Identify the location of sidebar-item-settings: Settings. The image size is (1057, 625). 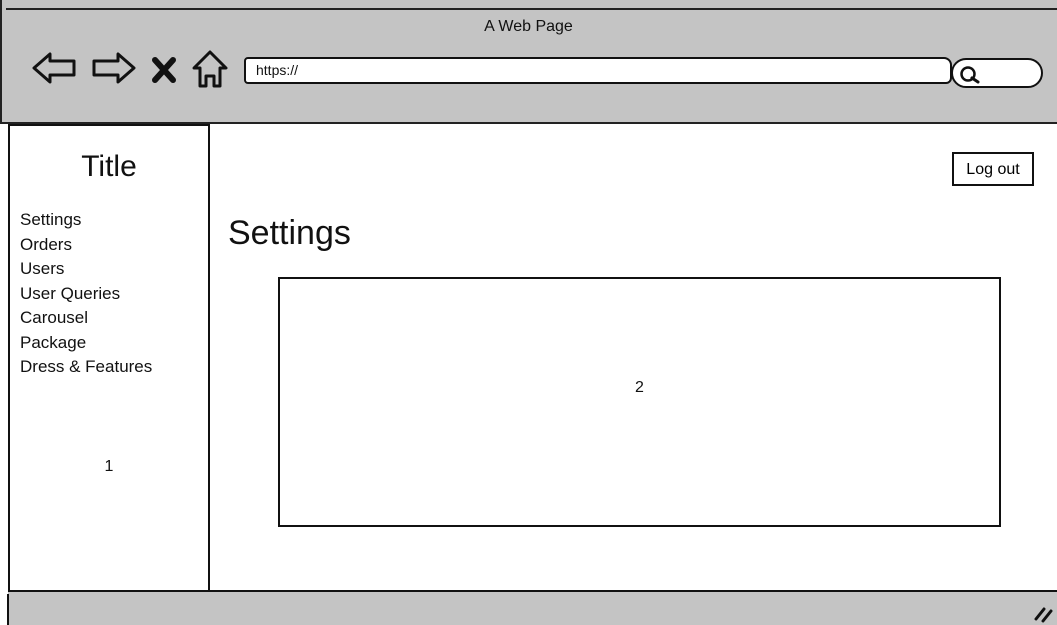
(86, 220).